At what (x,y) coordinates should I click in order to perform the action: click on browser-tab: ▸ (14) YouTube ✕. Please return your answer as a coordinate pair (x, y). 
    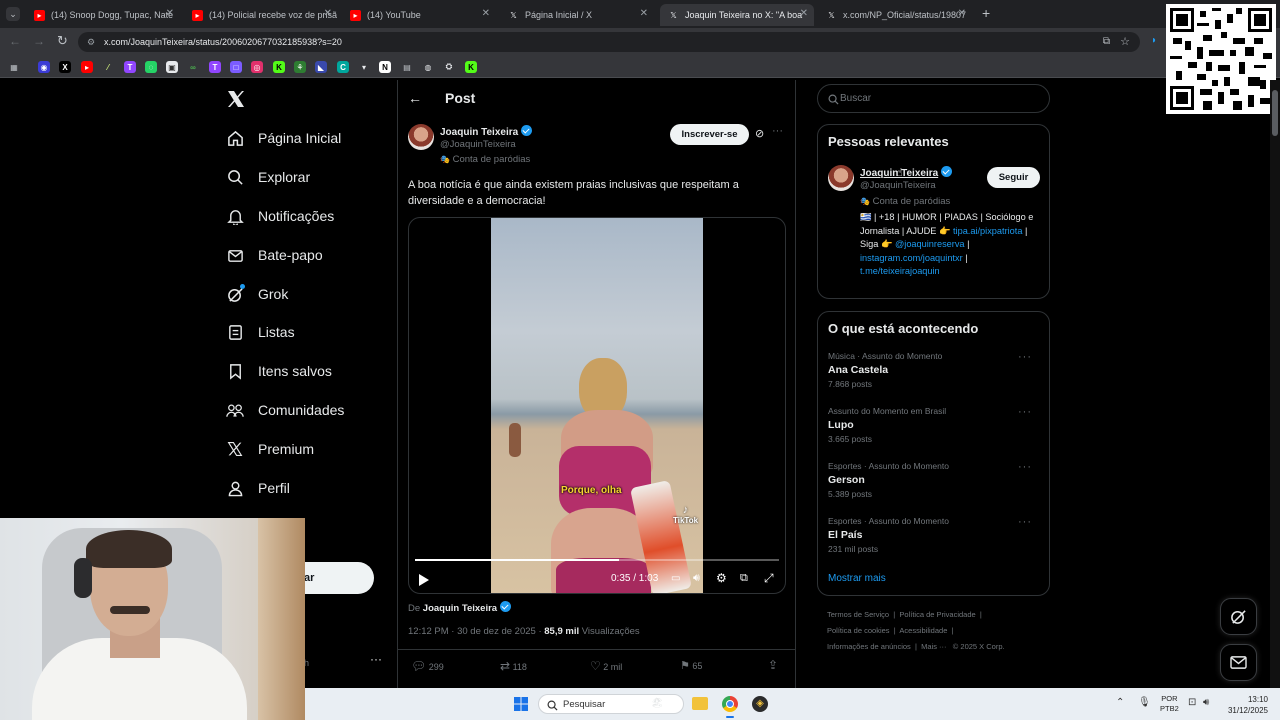
    Looking at the image, I should click on (419, 15).